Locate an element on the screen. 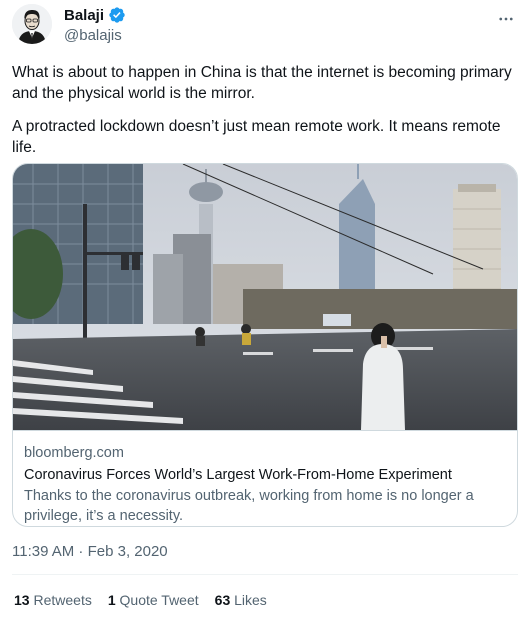 Image resolution: width=531 pixels, height=618 pixels. author-name: Balaji is located at coordinates (84, 15).